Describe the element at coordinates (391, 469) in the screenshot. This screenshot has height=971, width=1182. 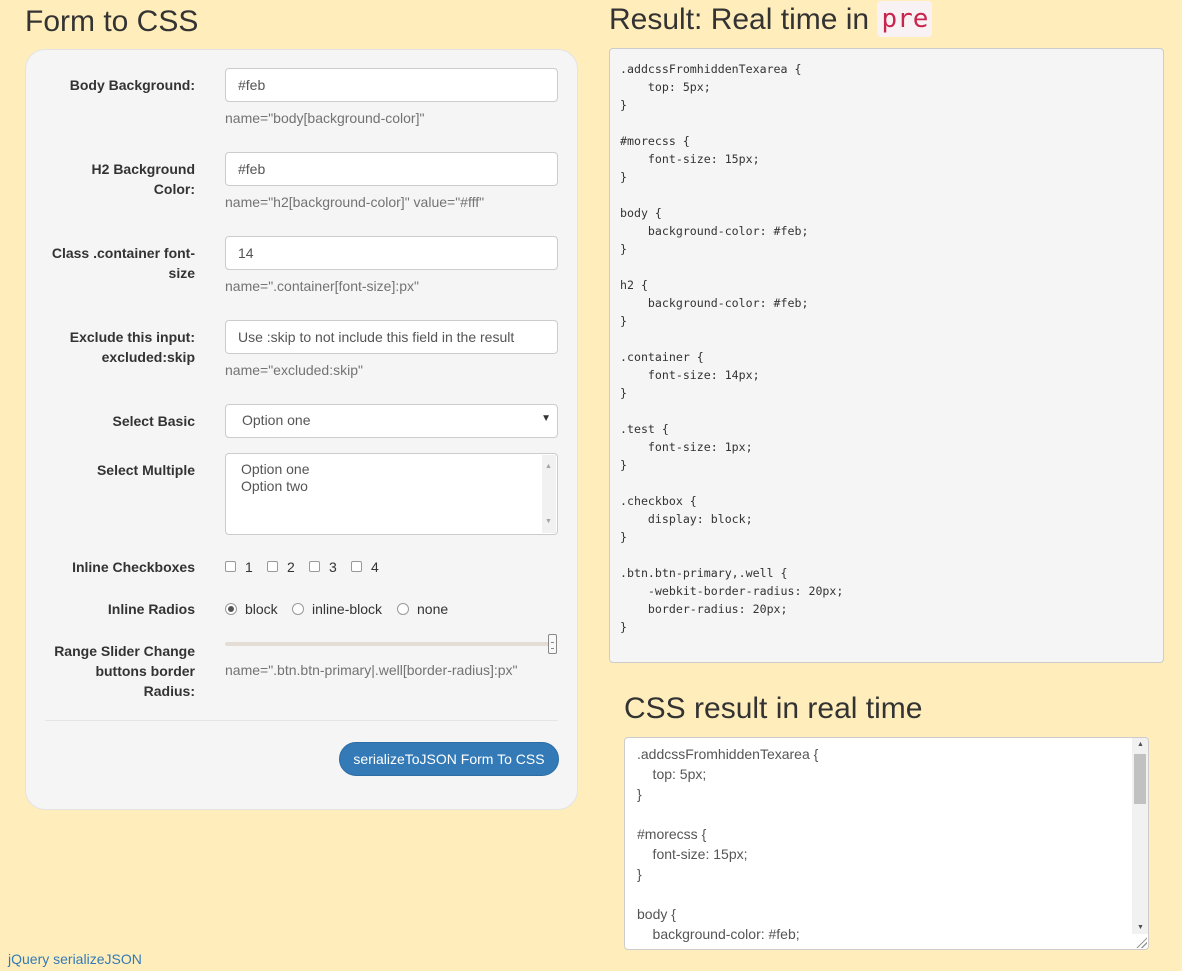
I see `select-multiple-option: Option one` at that location.